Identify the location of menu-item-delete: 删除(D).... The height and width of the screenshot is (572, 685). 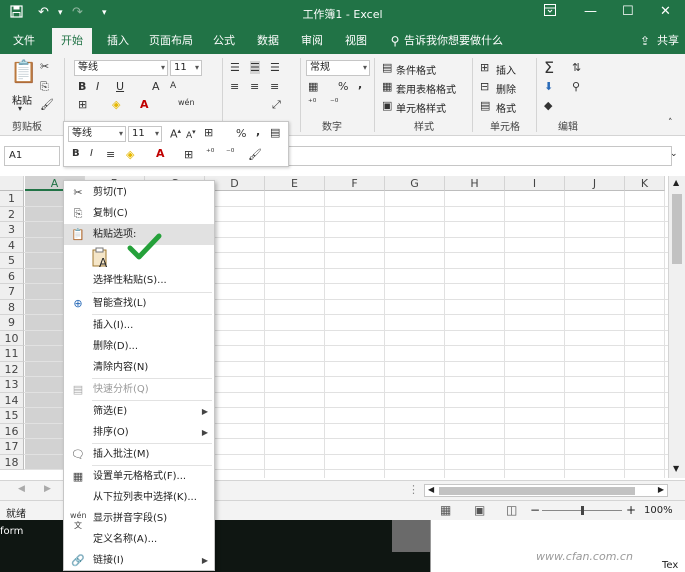
(139, 346).